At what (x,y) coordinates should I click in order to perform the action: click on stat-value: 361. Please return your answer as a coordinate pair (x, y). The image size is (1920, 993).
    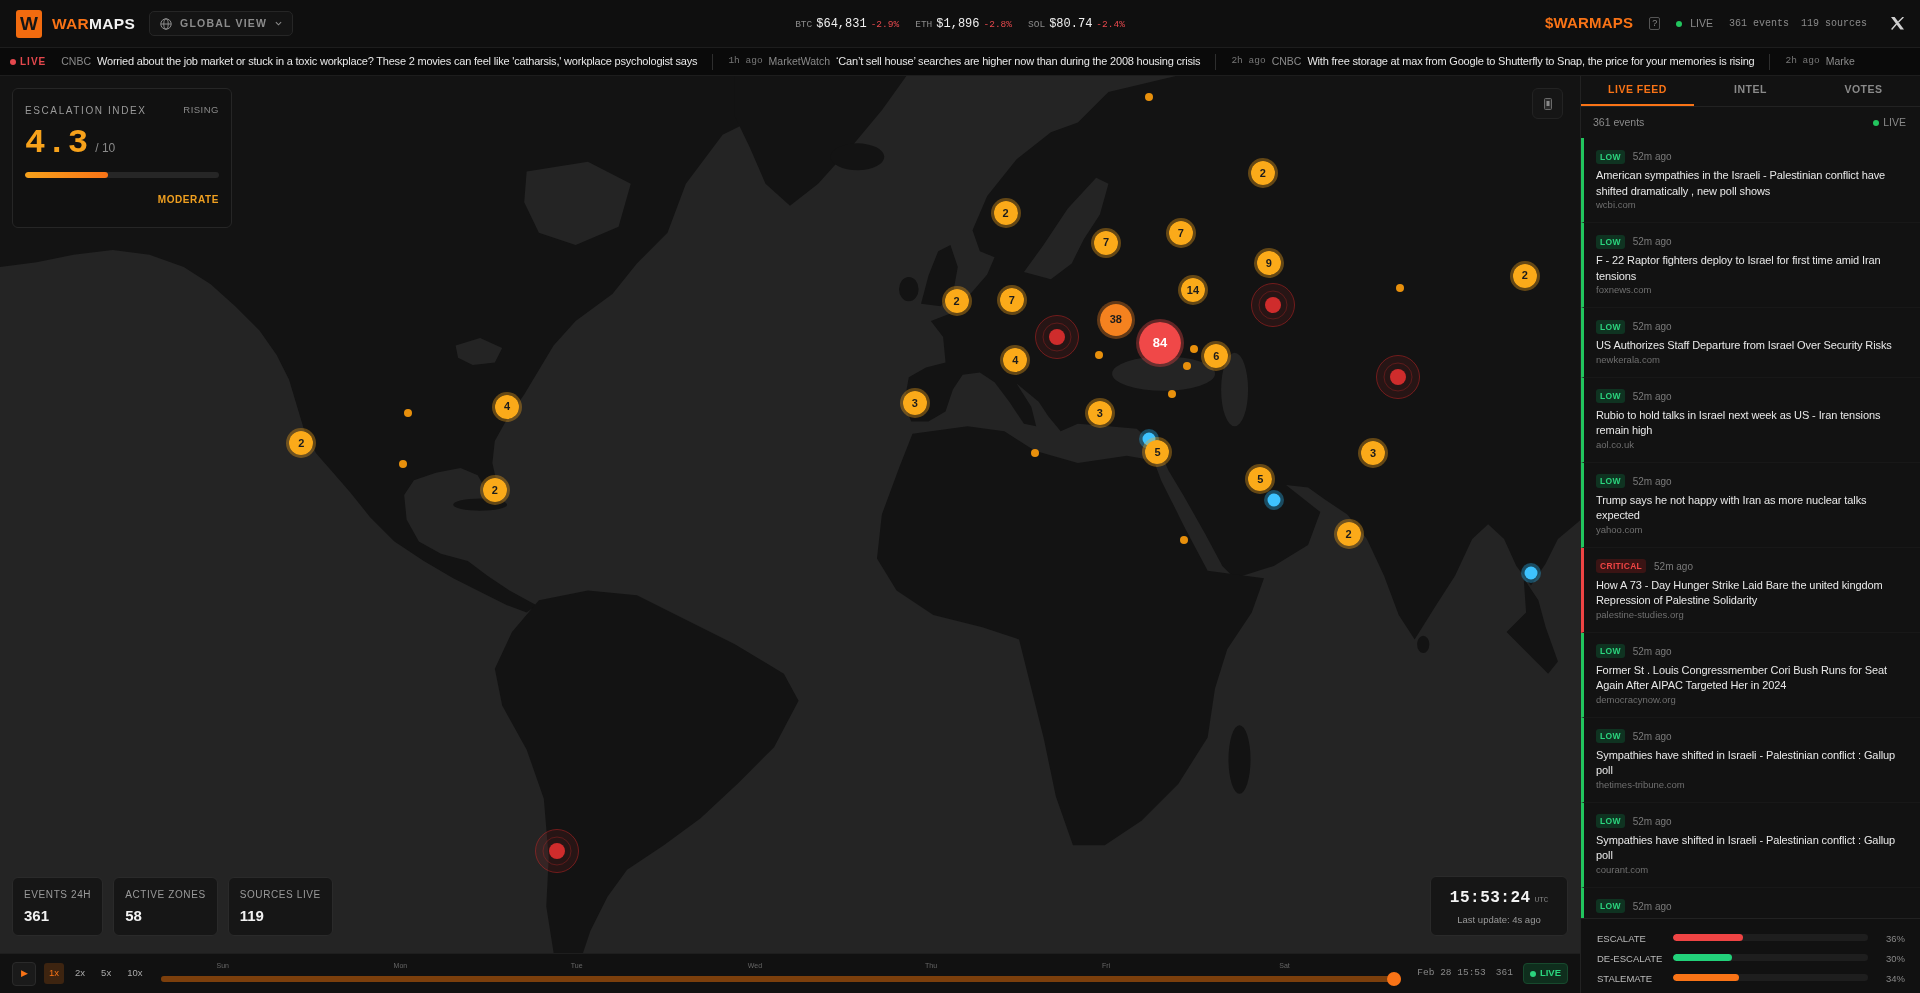
    Looking at the image, I should click on (37, 915).